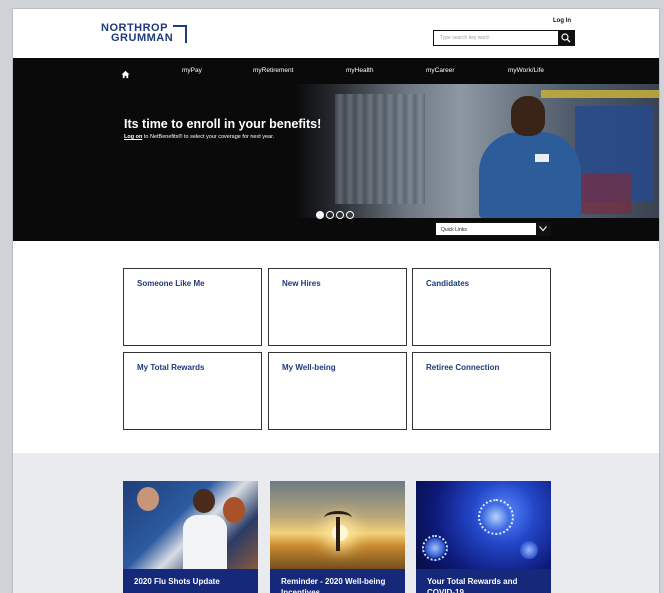  I want to click on quick-links-dropdown: Quick Links, so click(493, 229).